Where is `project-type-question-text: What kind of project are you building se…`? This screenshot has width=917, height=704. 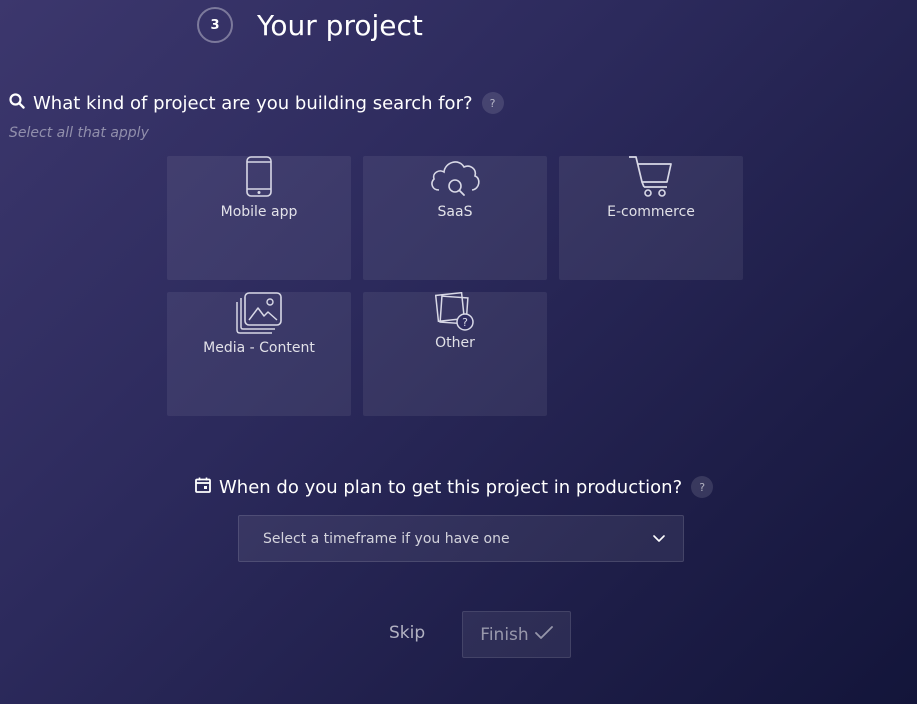
project-type-question-text: What kind of project are you building se… is located at coordinates (253, 103).